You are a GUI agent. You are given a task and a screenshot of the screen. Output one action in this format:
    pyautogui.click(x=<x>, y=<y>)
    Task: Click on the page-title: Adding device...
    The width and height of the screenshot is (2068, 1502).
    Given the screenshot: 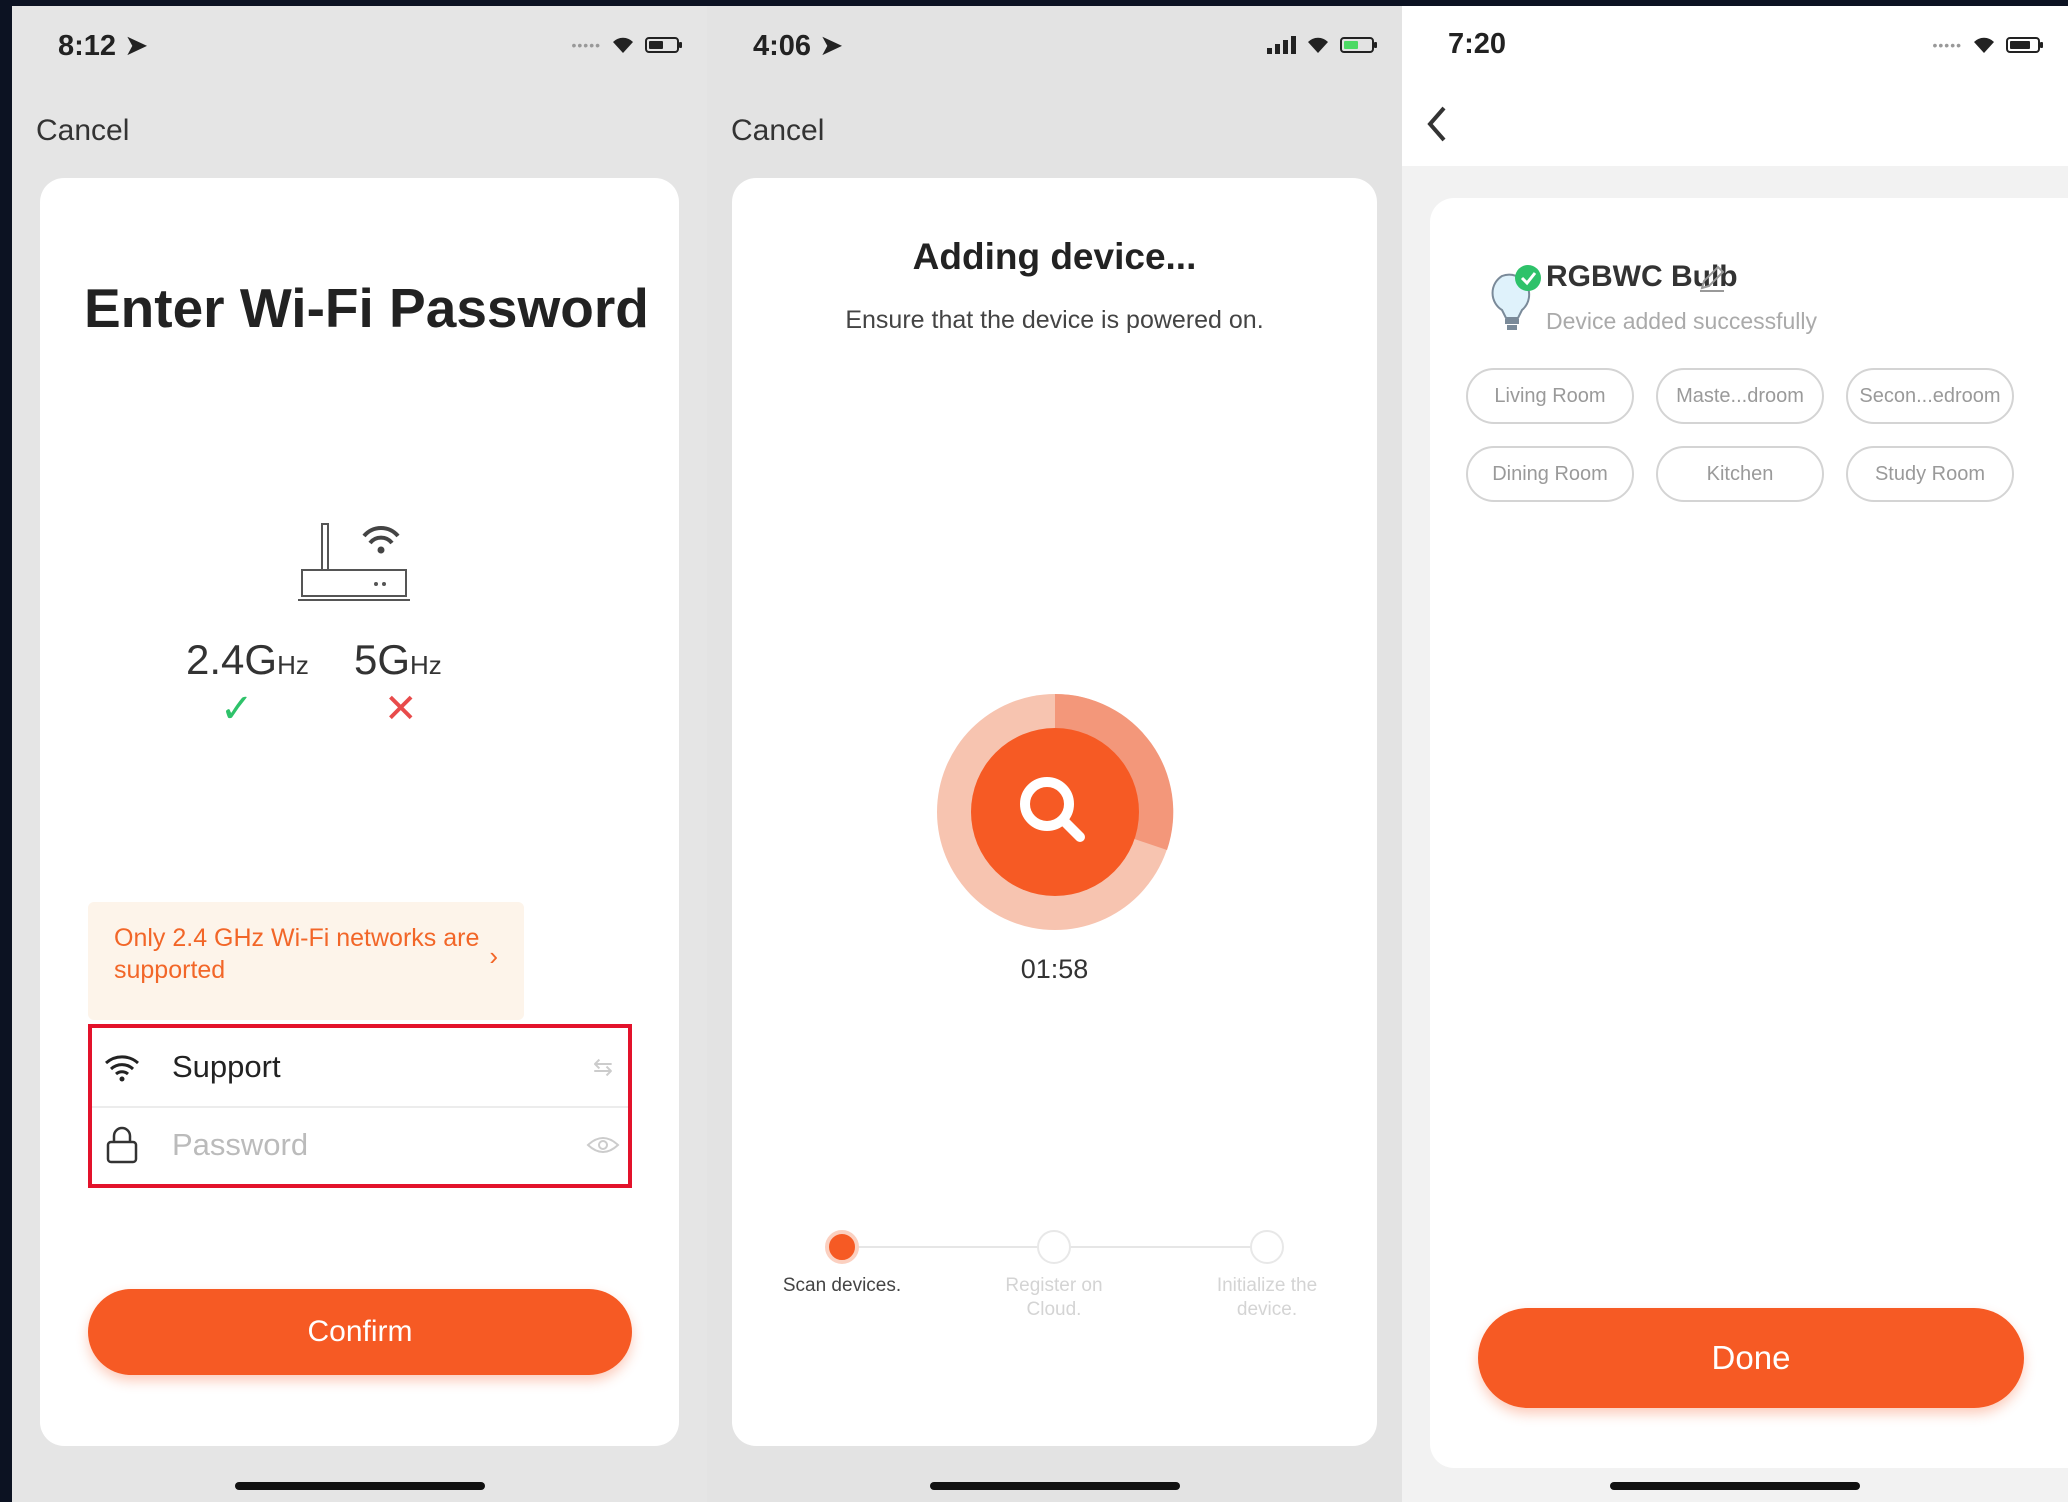 What is the action you would take?
    pyautogui.click(x=1054, y=256)
    